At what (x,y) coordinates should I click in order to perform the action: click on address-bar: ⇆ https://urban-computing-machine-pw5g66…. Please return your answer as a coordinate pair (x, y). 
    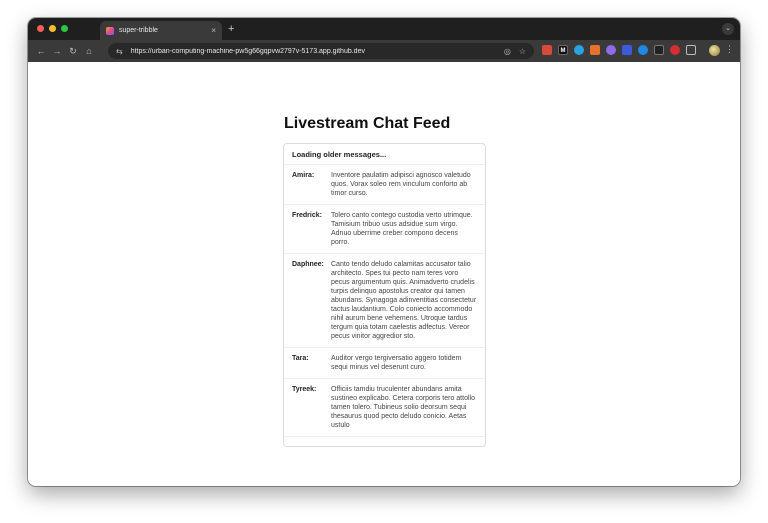
    Looking at the image, I should click on (321, 51).